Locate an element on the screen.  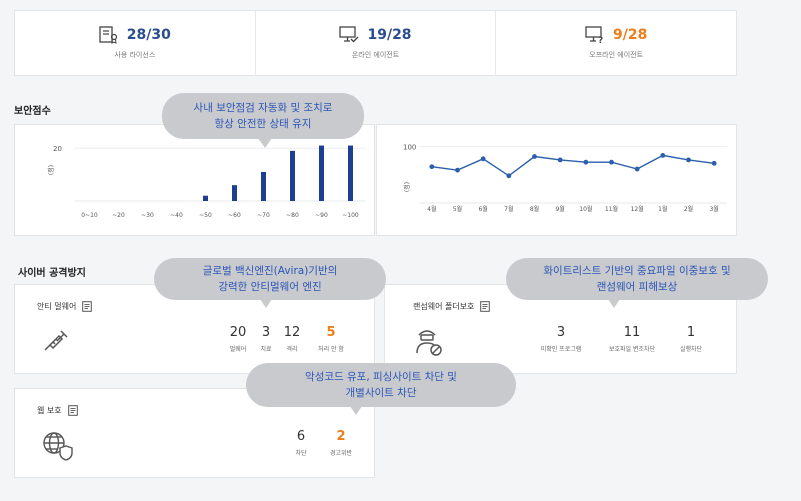
ransomware-title: 랜섬웨어 폴더보호 is located at coordinates (452, 306).